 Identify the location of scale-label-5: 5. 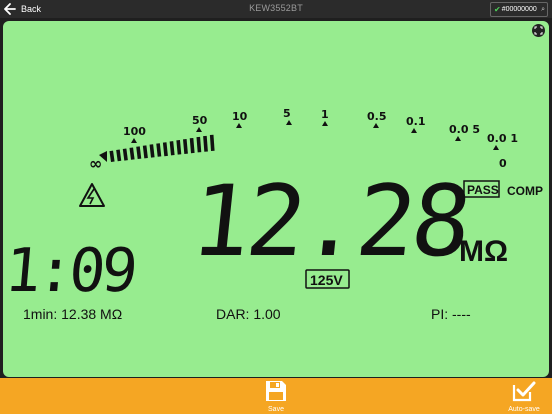
(287, 113).